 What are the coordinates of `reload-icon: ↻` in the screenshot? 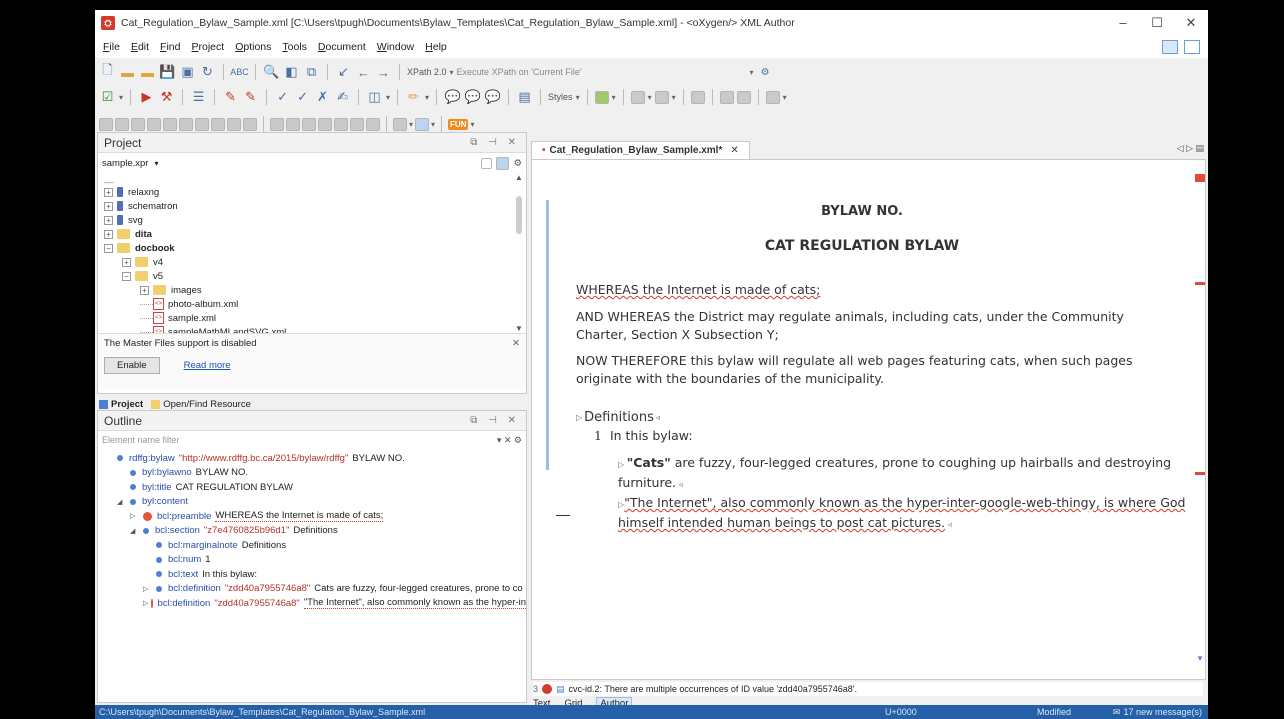 It's located at (207, 72).